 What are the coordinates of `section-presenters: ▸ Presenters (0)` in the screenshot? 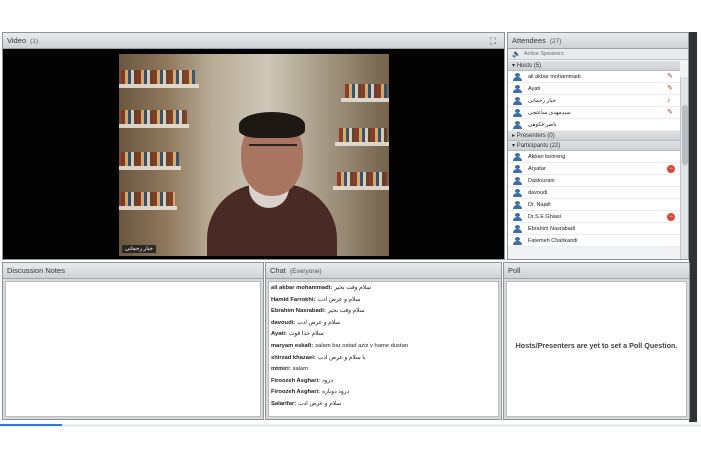 It's located at (594, 136).